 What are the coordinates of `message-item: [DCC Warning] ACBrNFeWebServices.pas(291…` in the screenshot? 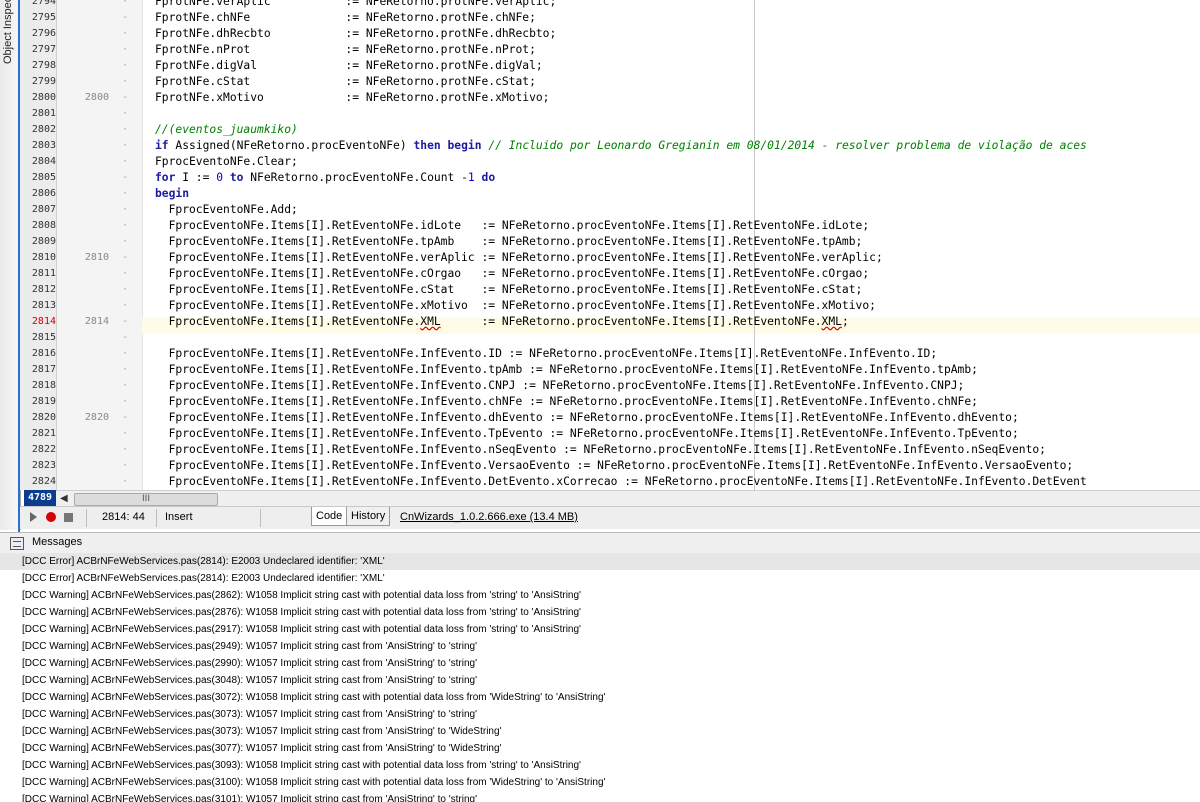 It's located at (301, 629).